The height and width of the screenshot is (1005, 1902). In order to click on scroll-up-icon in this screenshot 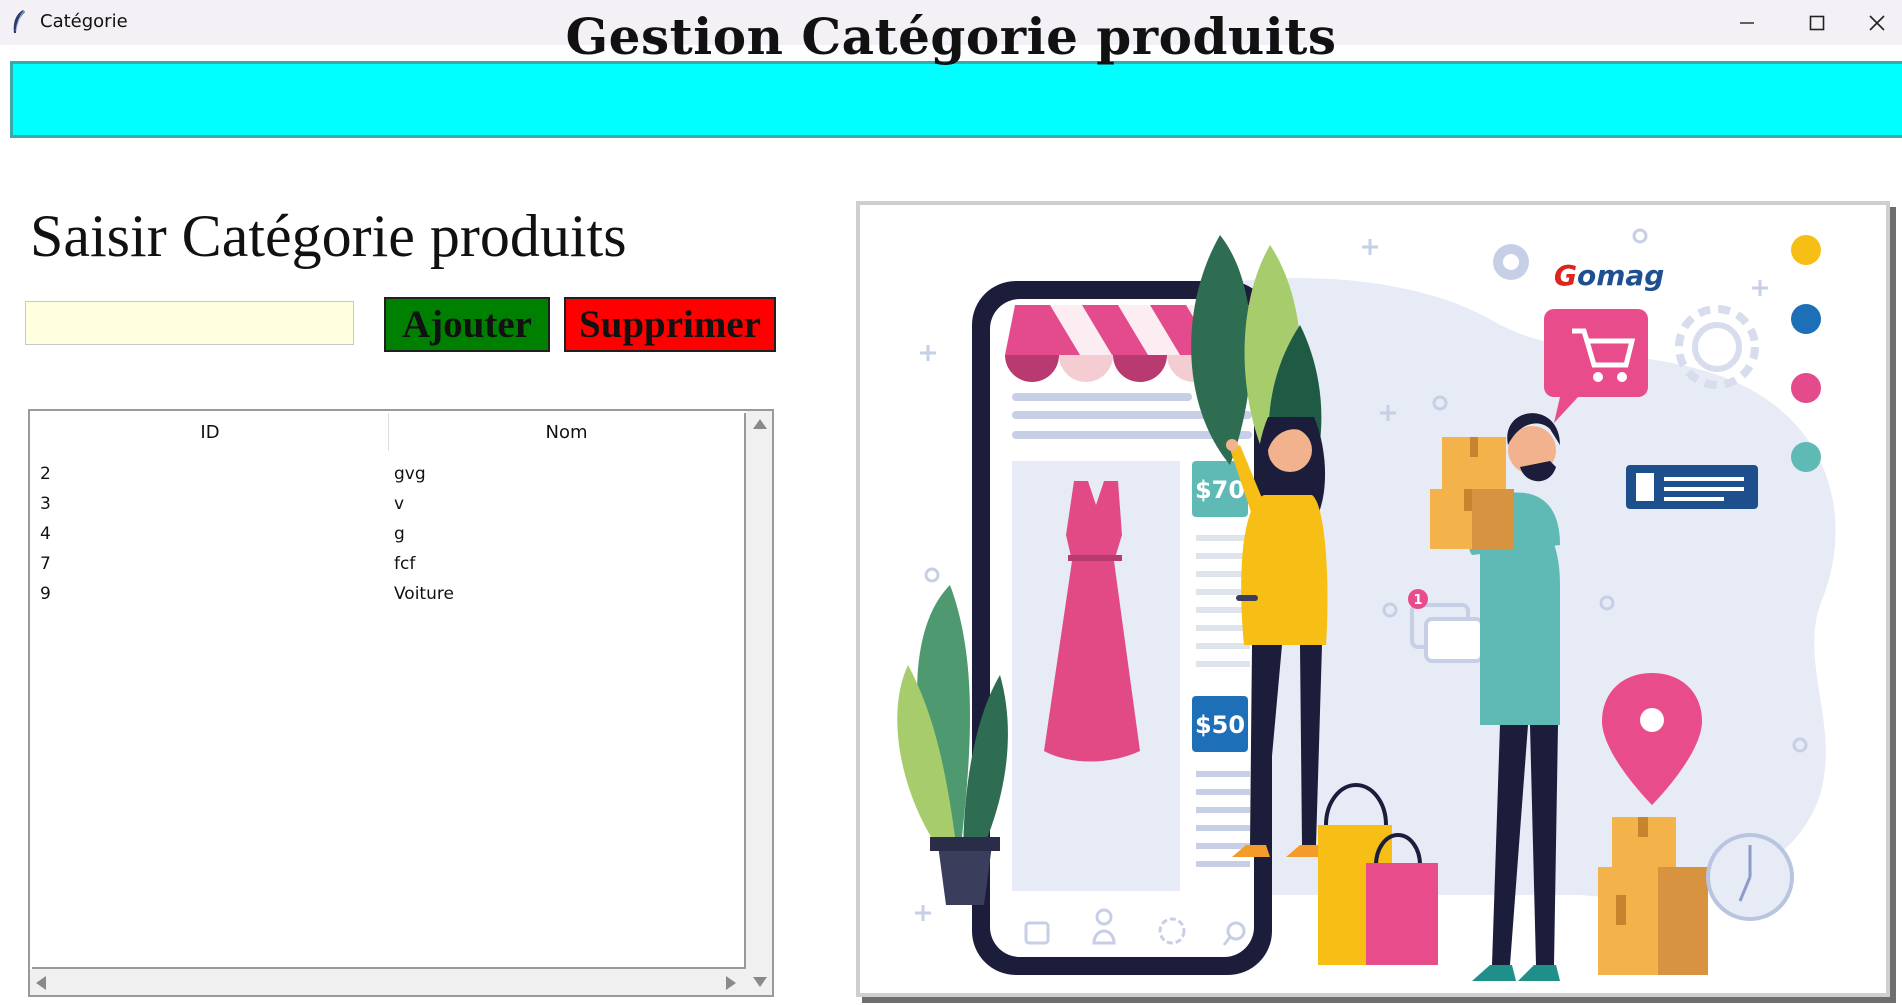, I will do `click(760, 424)`.